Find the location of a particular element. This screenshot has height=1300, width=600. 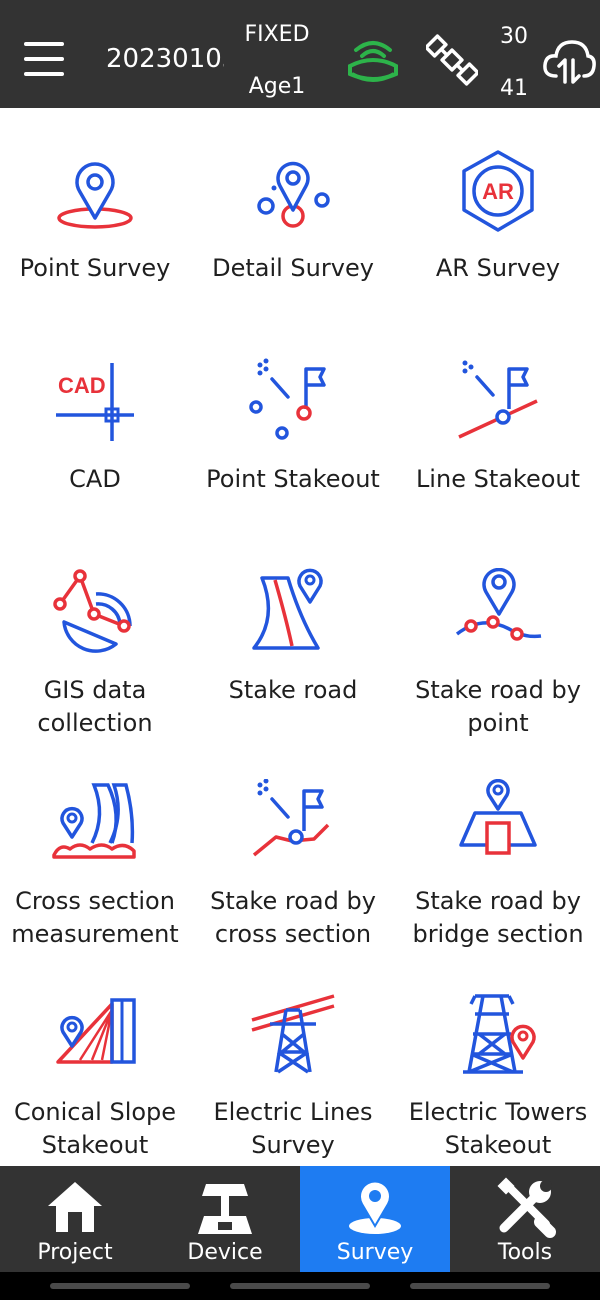

cloud-sync-icon is located at coordinates (569, 61).